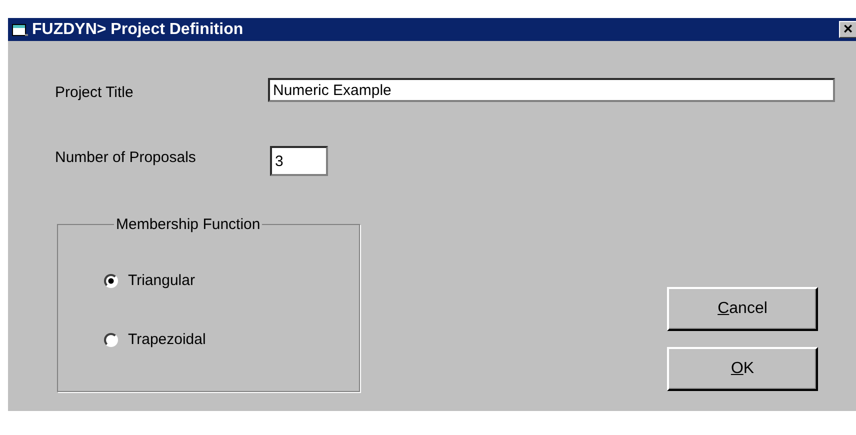 The width and height of the screenshot is (856, 435). What do you see at coordinates (20, 29) in the screenshot?
I see `window-icon` at bounding box center [20, 29].